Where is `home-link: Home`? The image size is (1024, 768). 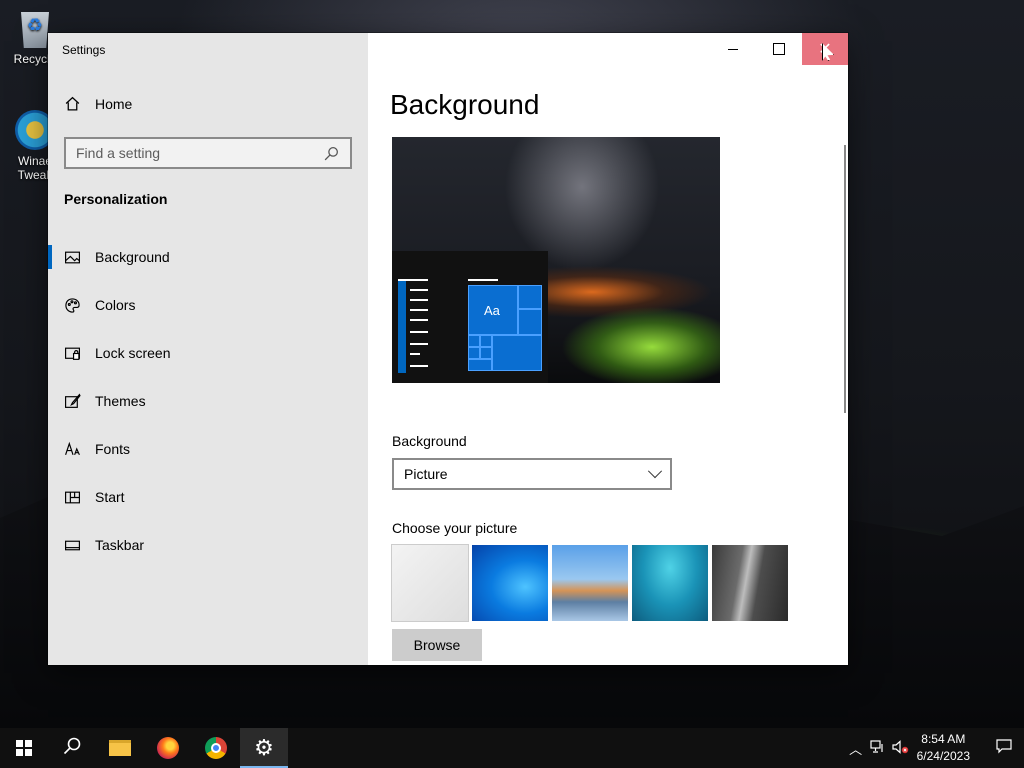
home-link: Home is located at coordinates (98, 103).